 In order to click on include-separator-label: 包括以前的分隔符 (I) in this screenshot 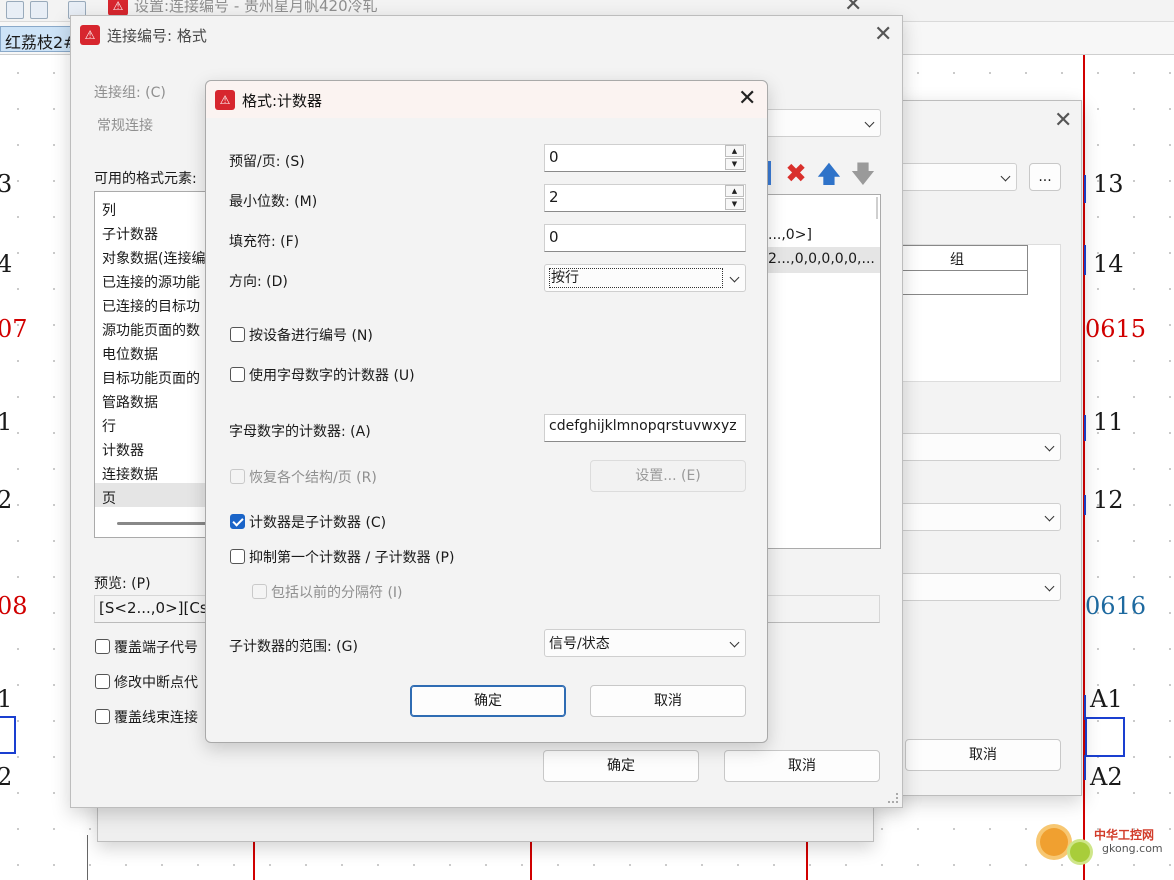, I will do `click(337, 592)`.